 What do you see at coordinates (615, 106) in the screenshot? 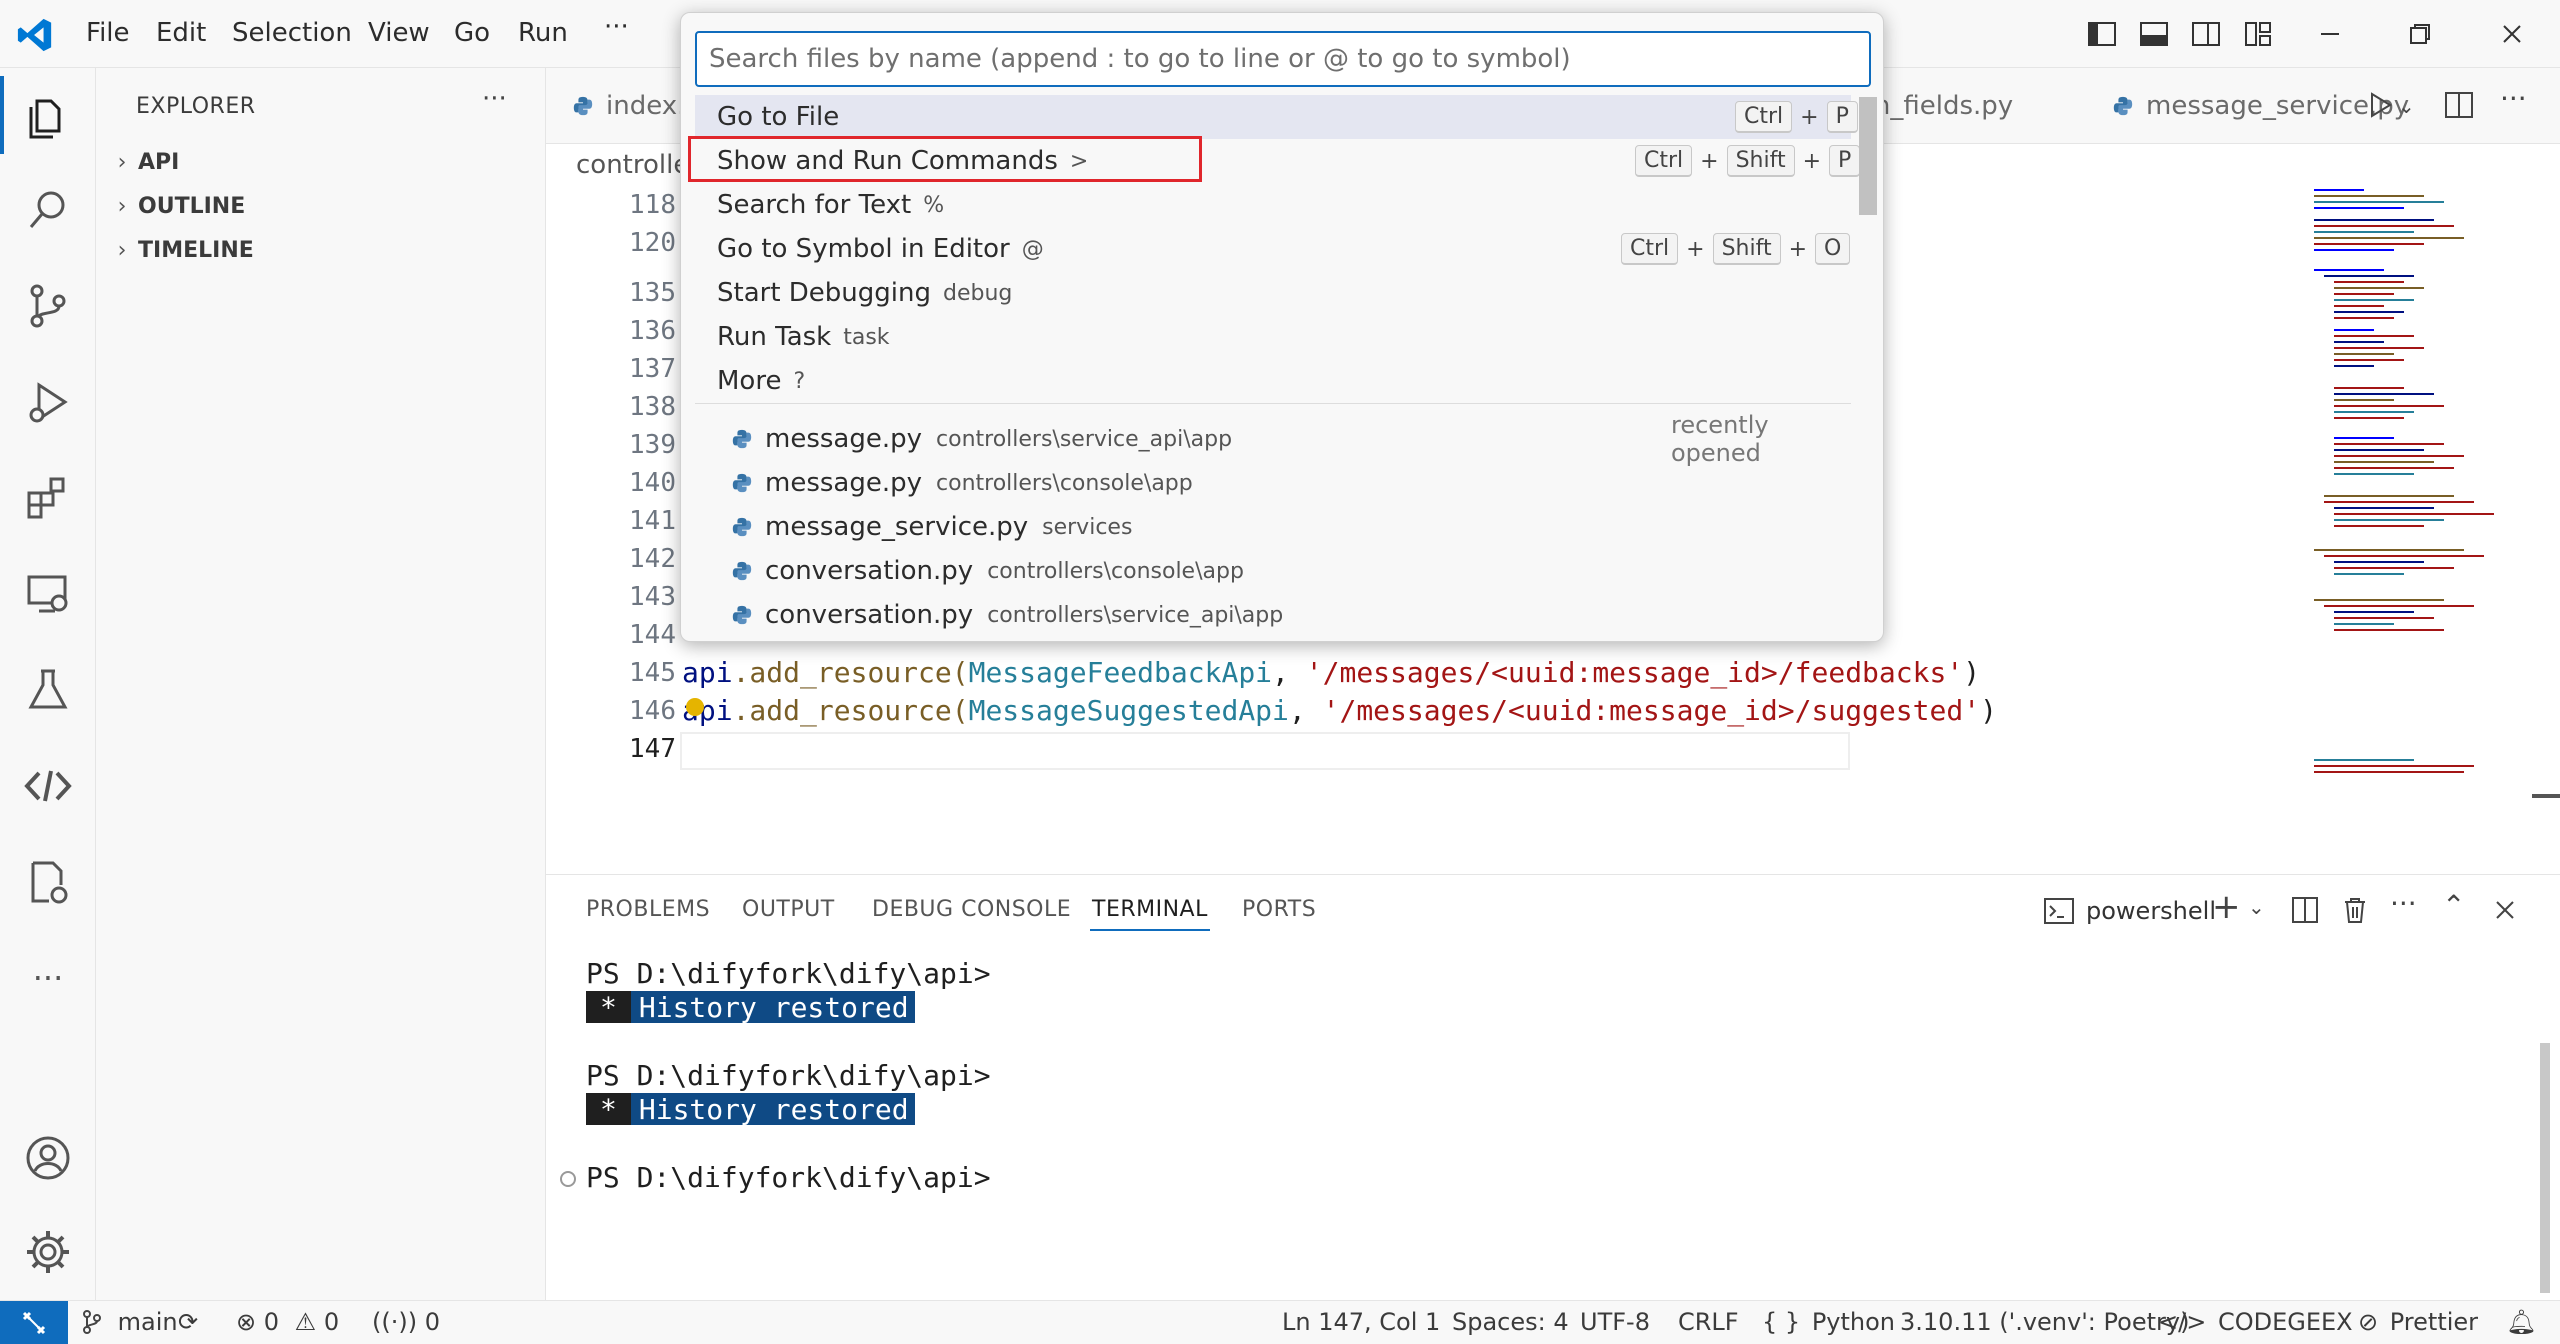
I see `tab-index: index.` at bounding box center [615, 106].